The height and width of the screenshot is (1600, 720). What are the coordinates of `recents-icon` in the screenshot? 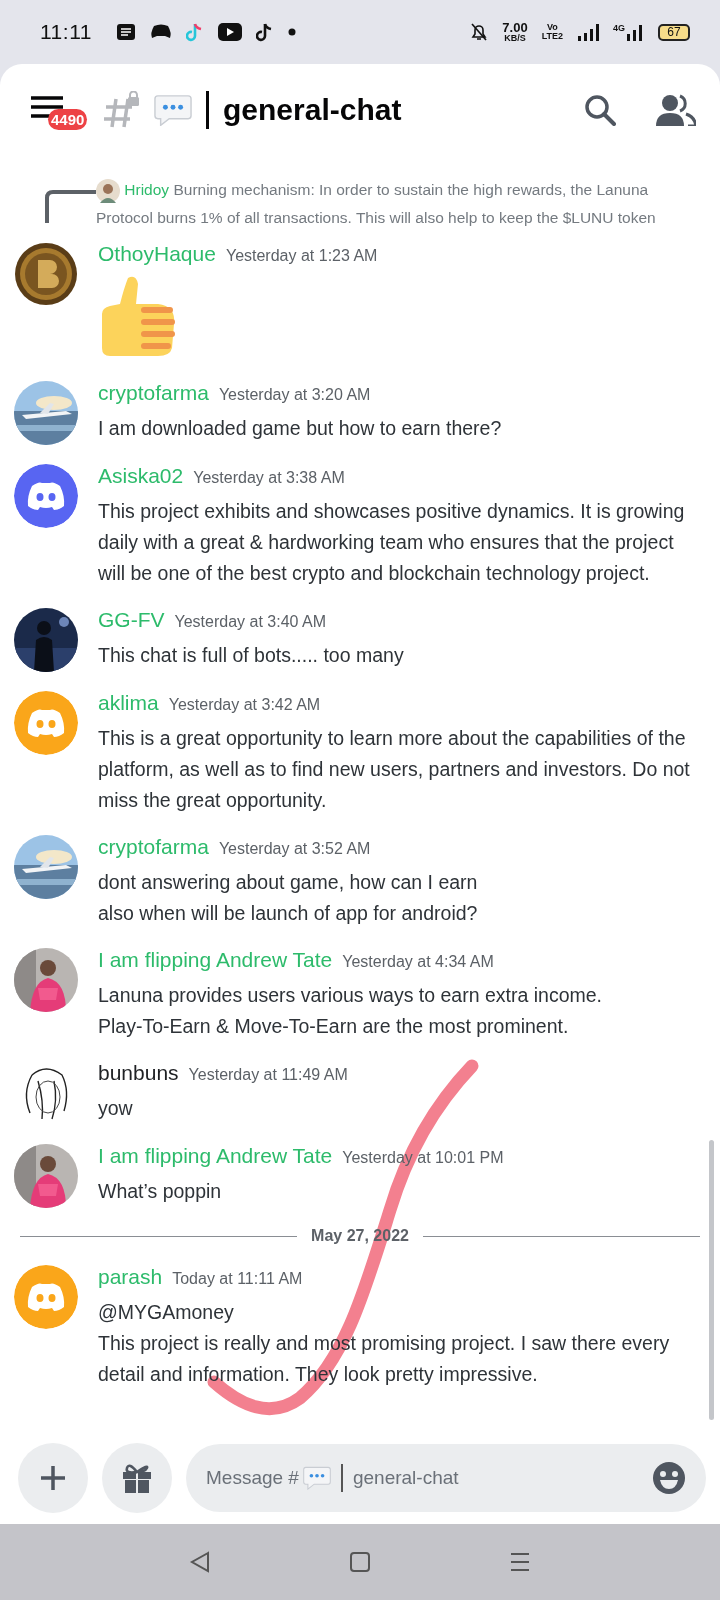 It's located at (520, 1562).